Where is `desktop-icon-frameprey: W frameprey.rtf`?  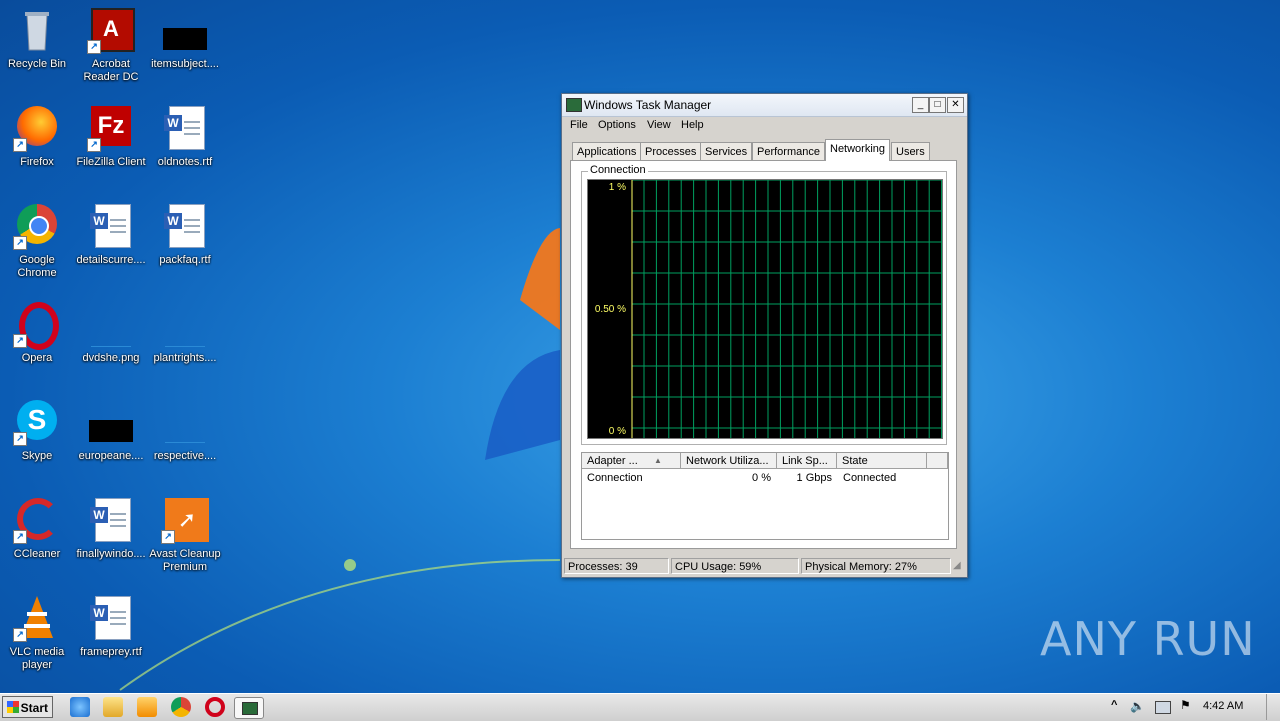
desktop-icon-frameprey: W frameprey.rtf is located at coordinates (111, 626).